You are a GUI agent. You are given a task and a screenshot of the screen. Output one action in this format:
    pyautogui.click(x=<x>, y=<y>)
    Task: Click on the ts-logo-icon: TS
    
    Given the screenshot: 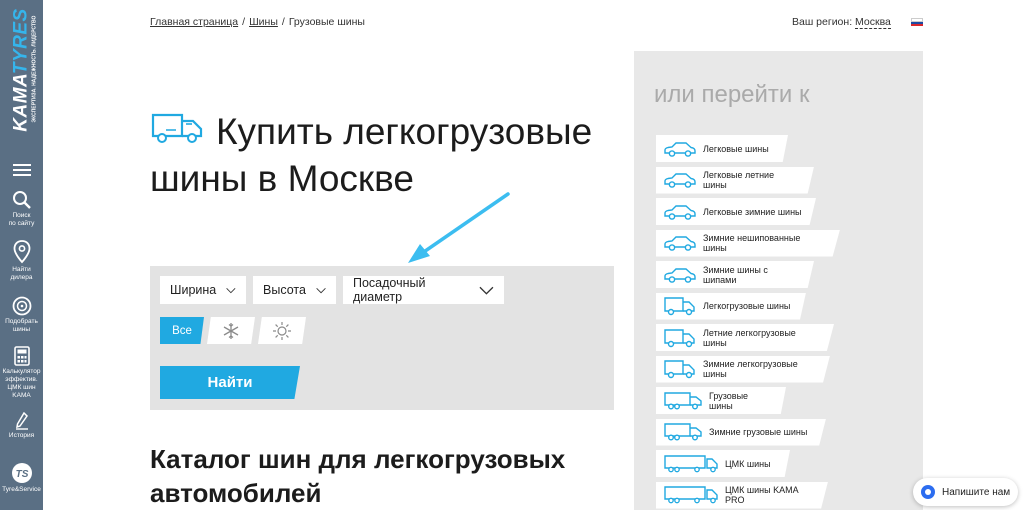 What is the action you would take?
    pyautogui.click(x=21, y=473)
    